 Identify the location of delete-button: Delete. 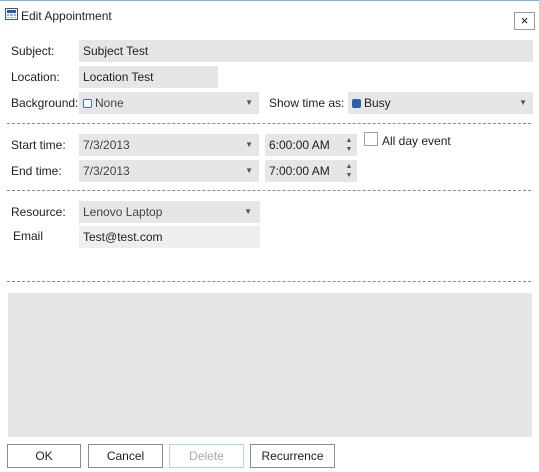
(206, 456).